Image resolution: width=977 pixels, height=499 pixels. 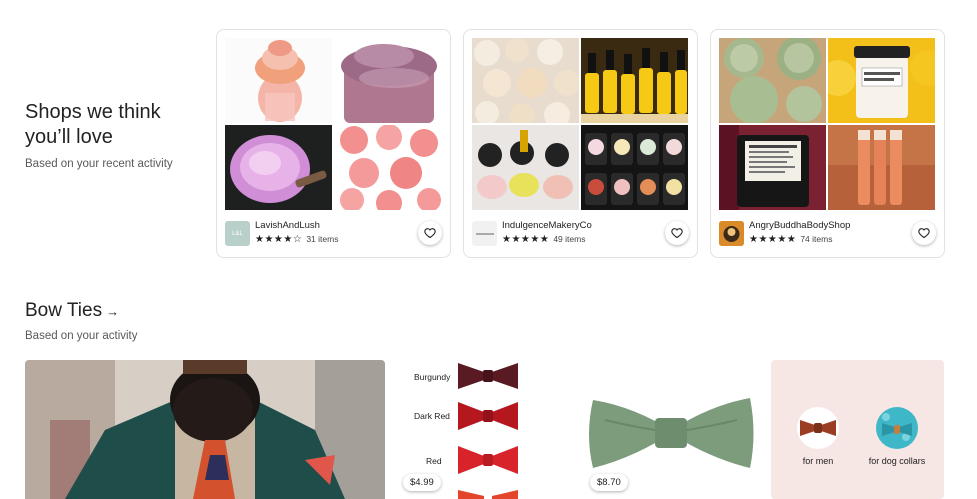 What do you see at coordinates (99, 164) in the screenshot?
I see `shops-section-subtitle: Based on your recent activity` at bounding box center [99, 164].